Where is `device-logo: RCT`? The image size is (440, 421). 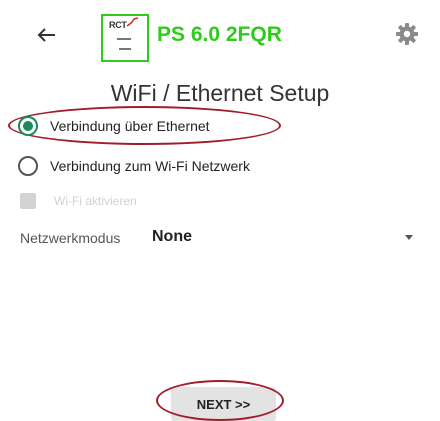
device-logo: RCT is located at coordinates (125, 38).